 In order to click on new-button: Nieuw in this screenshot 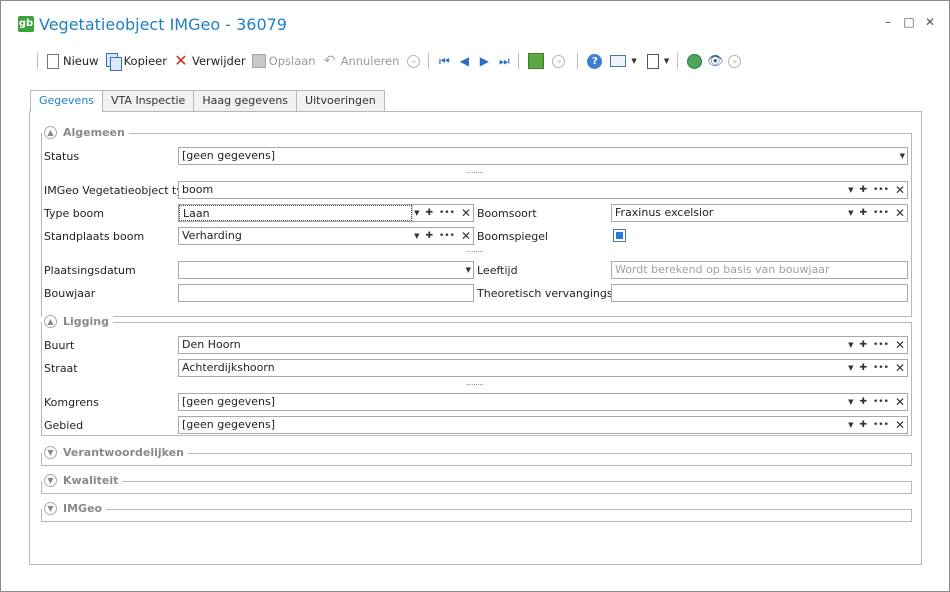, I will do `click(73, 61)`.